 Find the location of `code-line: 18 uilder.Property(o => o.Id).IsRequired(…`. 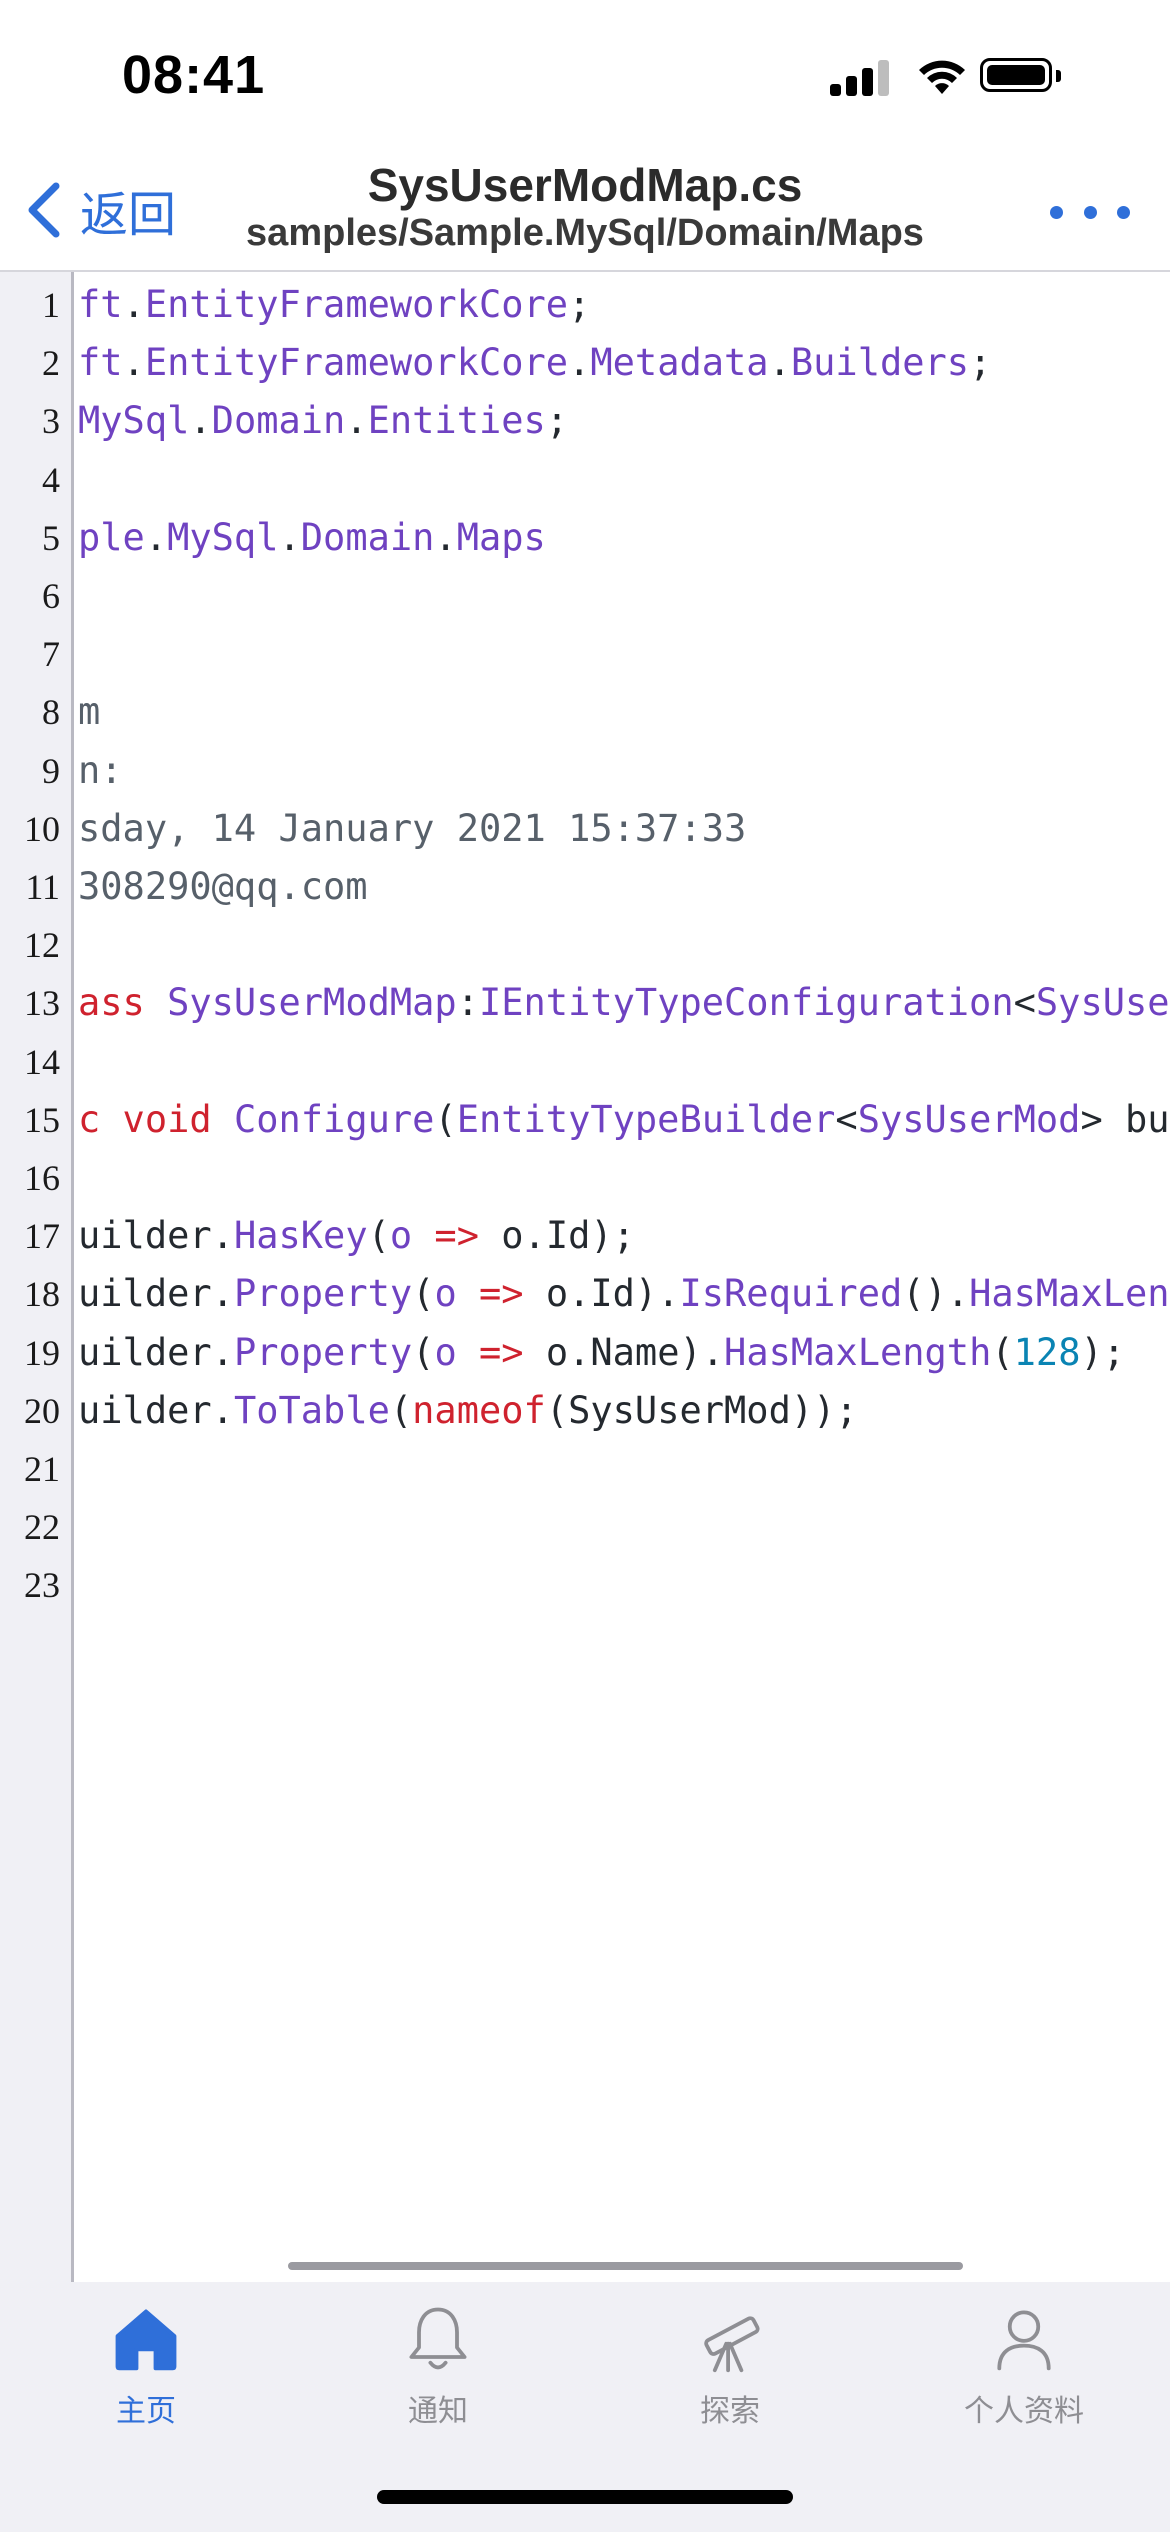

code-line: 18 uilder.Property(o => o.Id).IsRequired(… is located at coordinates (585, 1294).